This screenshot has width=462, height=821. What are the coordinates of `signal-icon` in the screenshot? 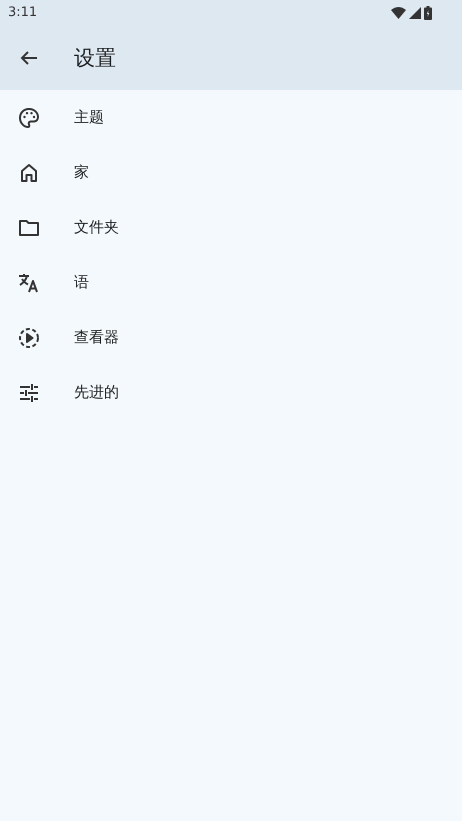 It's located at (415, 12).